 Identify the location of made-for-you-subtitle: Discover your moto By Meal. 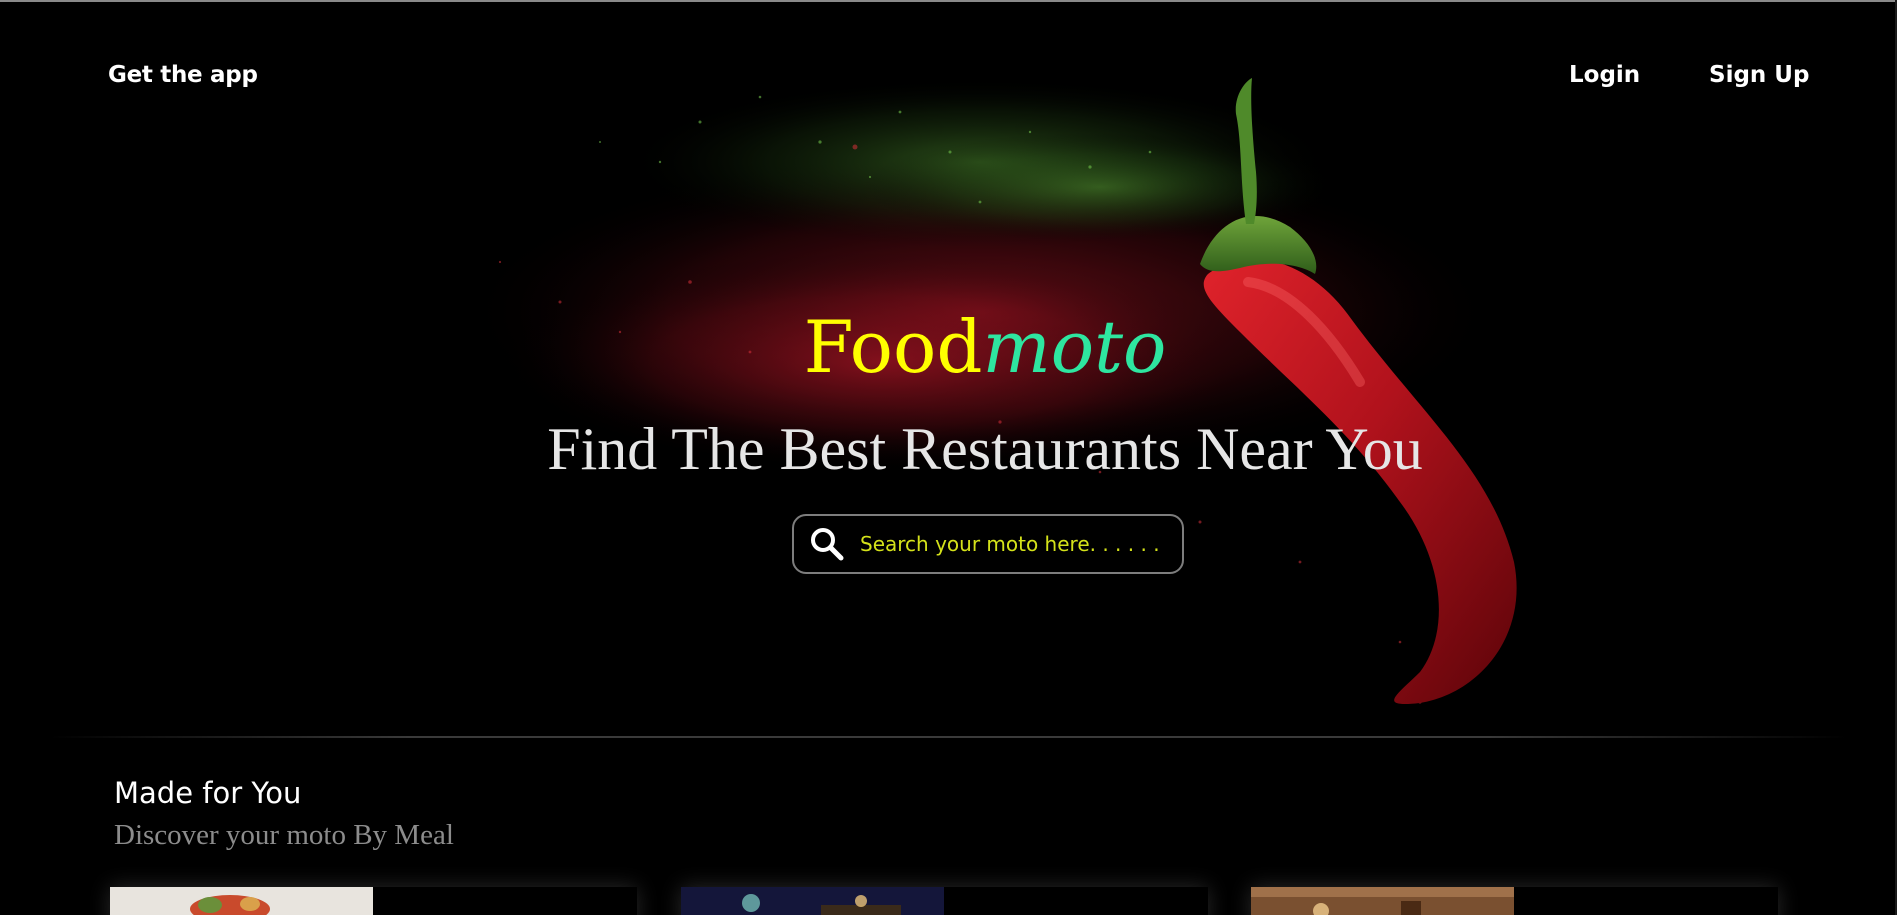
(284, 835).